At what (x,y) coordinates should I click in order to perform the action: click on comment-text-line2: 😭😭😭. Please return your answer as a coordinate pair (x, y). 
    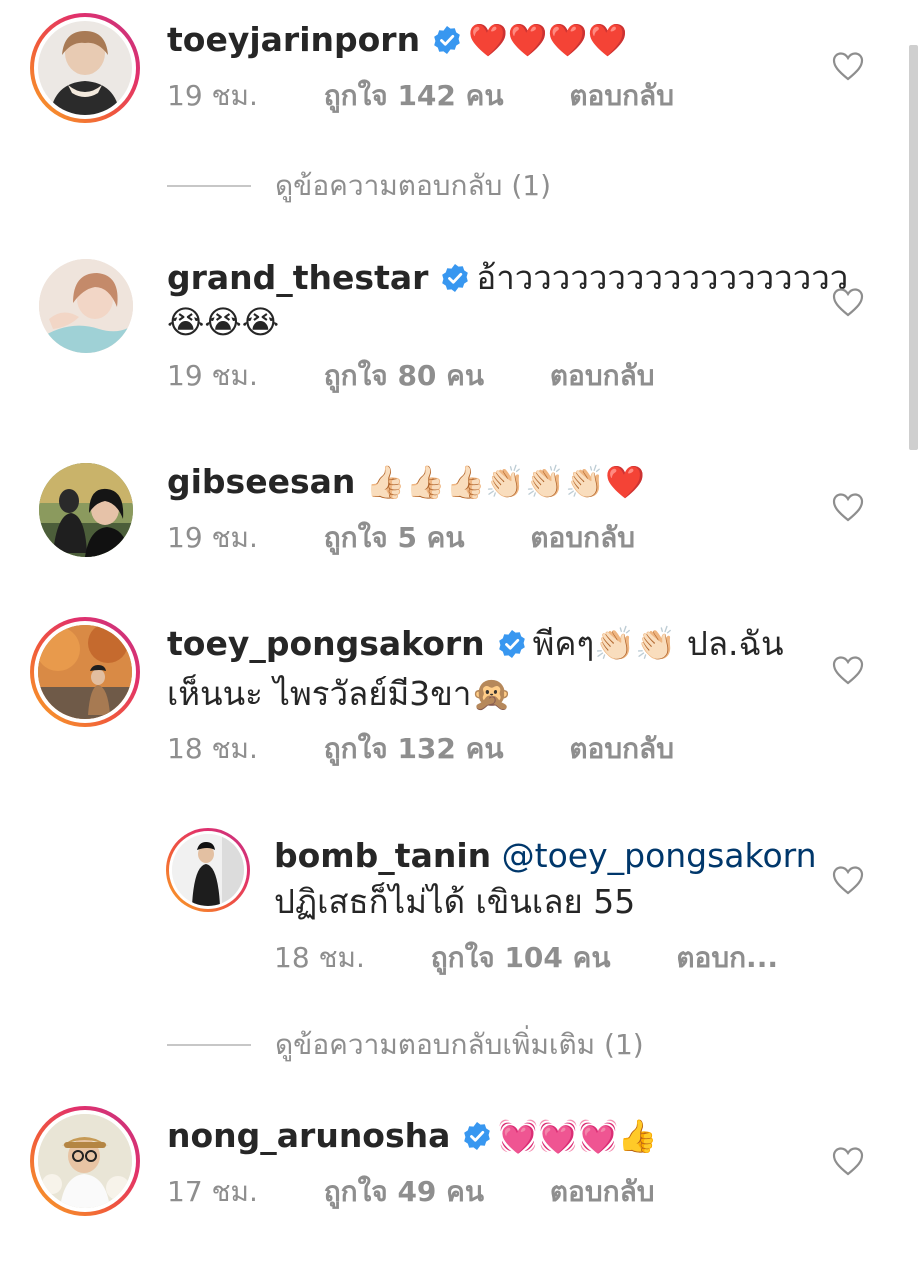
    Looking at the image, I should click on (223, 322).